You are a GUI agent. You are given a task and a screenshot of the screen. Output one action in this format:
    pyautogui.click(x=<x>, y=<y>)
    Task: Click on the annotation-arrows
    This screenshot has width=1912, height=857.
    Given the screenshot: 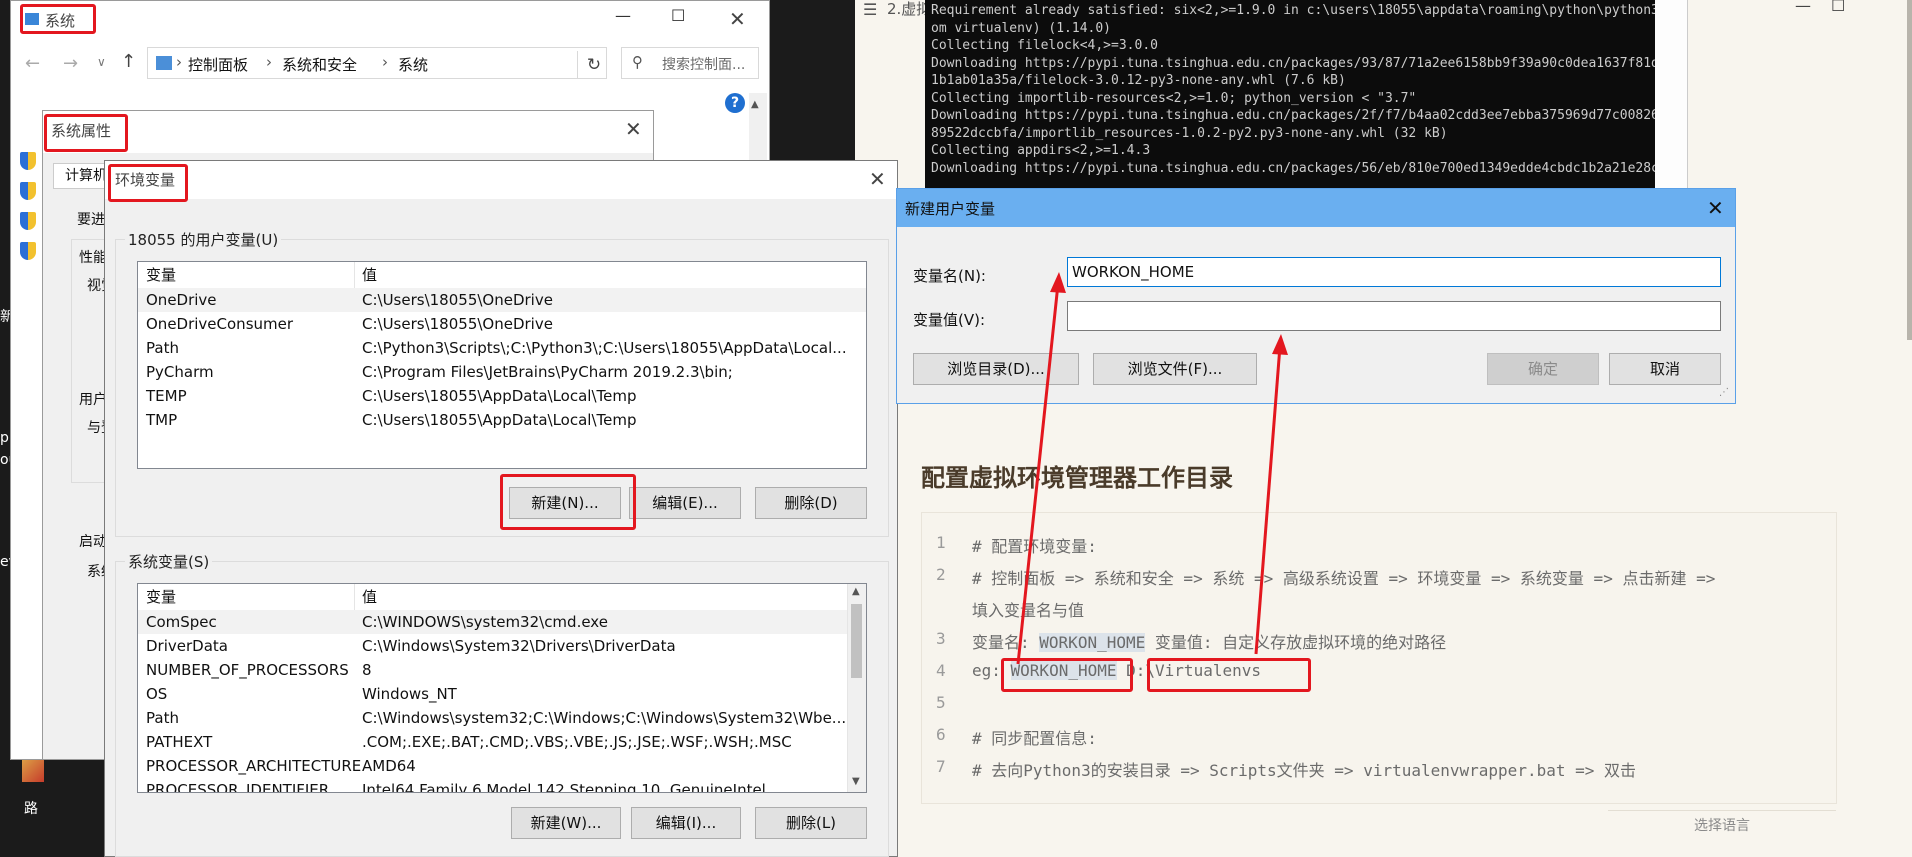 What is the action you would take?
    pyautogui.click(x=1152, y=468)
    